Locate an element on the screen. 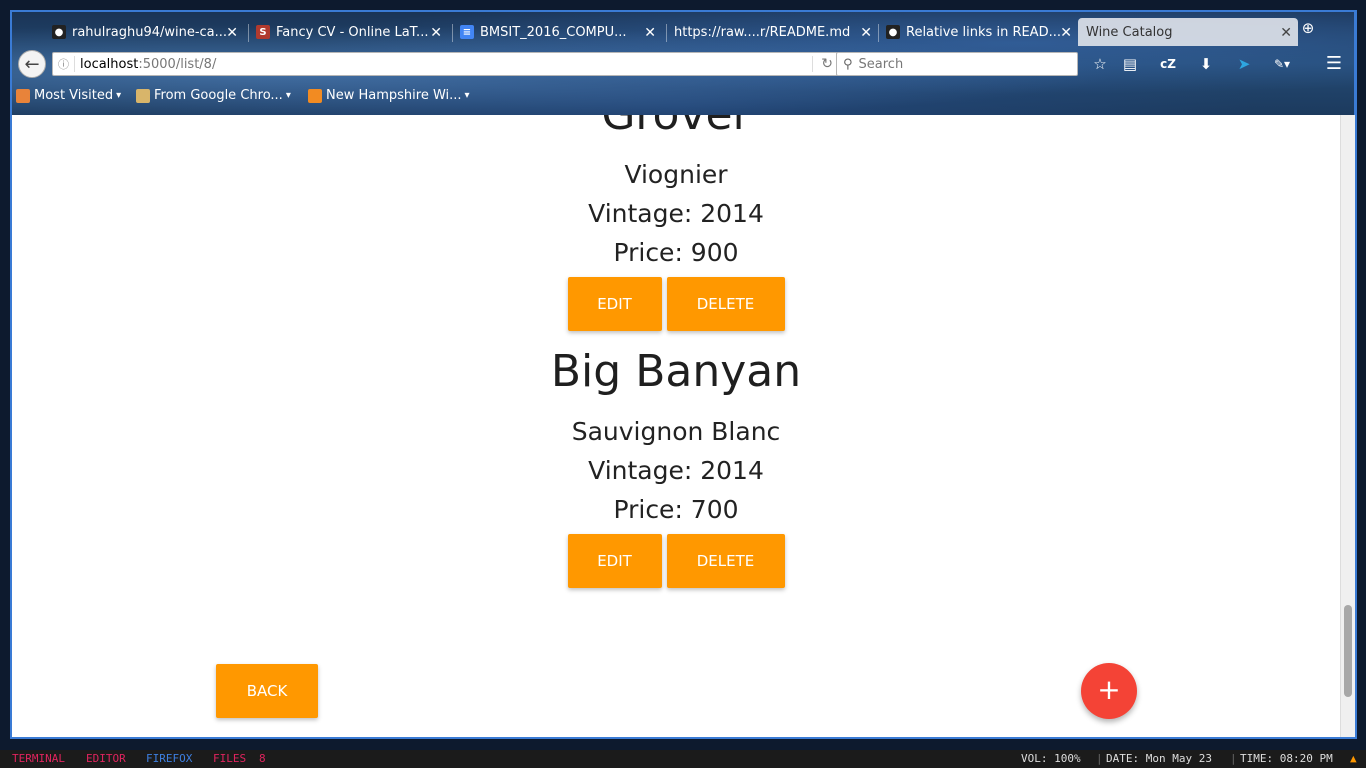 The height and width of the screenshot is (768, 1366). new-tab-icon: ⊕ is located at coordinates (1308, 28).